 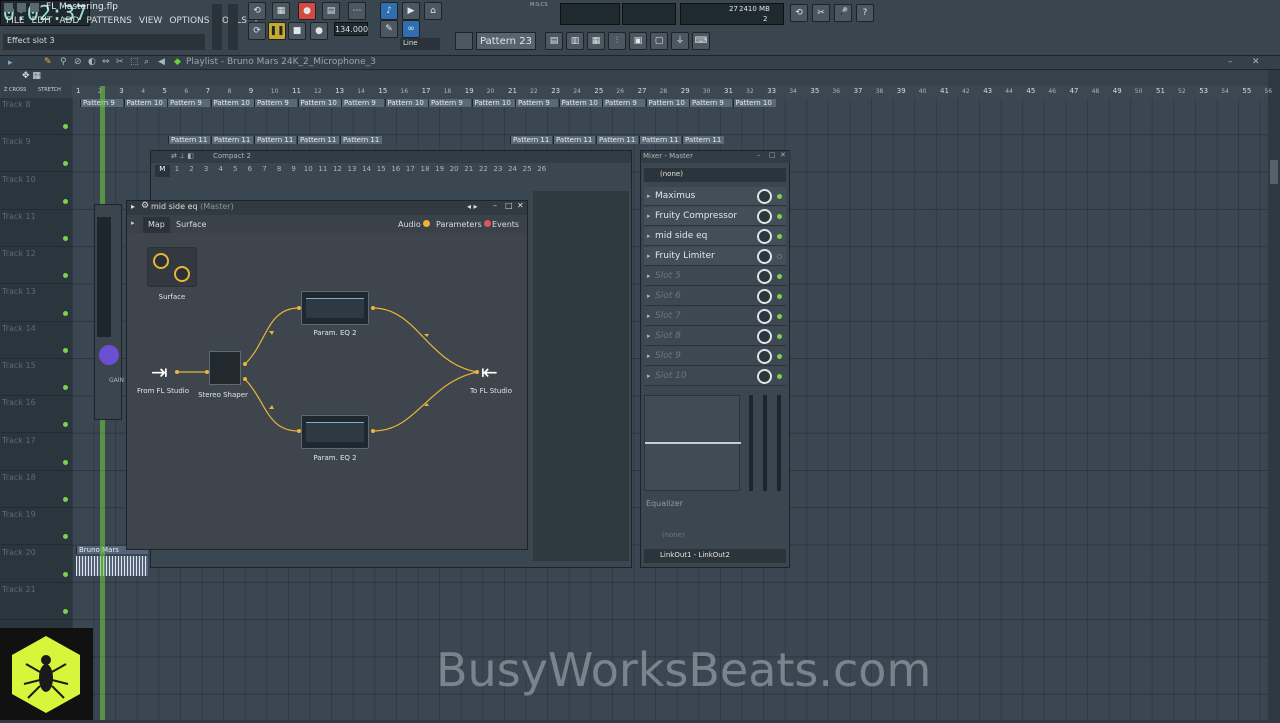 What do you see at coordinates (36, 489) in the screenshot?
I see `track-header: Track 18` at bounding box center [36, 489].